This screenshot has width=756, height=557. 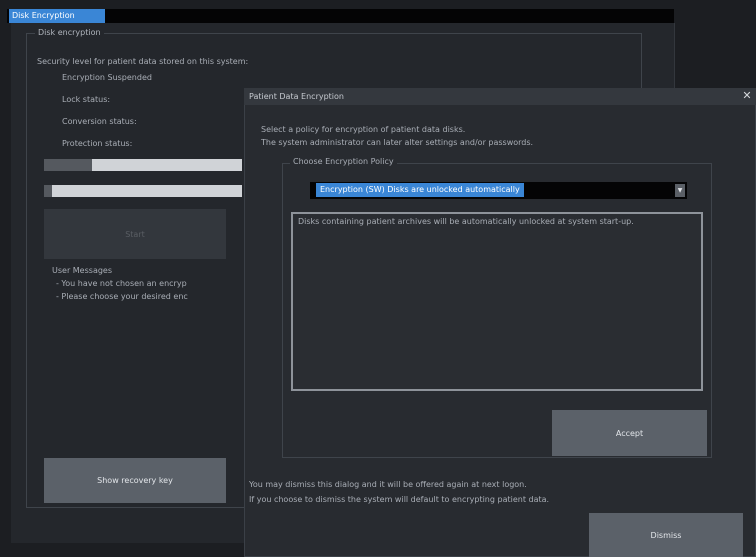 What do you see at coordinates (82, 270) in the screenshot?
I see `user-messages-heading: User Messages` at bounding box center [82, 270].